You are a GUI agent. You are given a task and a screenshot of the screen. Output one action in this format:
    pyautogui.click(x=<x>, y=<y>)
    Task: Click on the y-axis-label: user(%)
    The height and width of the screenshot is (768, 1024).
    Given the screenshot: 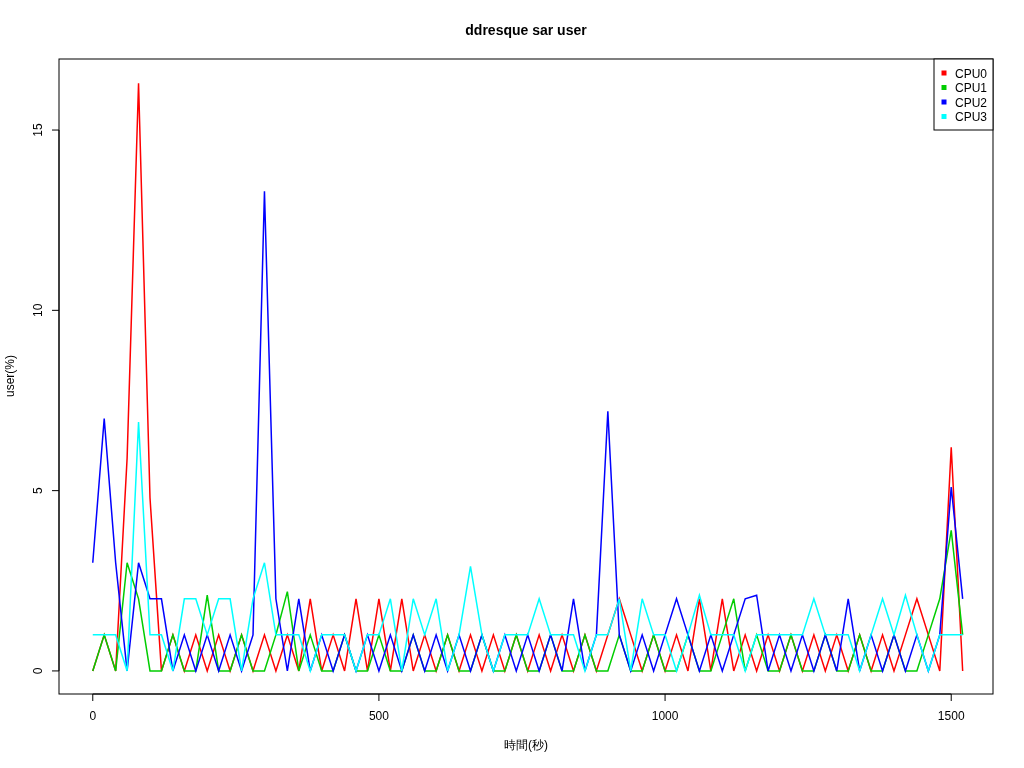 What is the action you would take?
    pyautogui.click(x=10, y=376)
    